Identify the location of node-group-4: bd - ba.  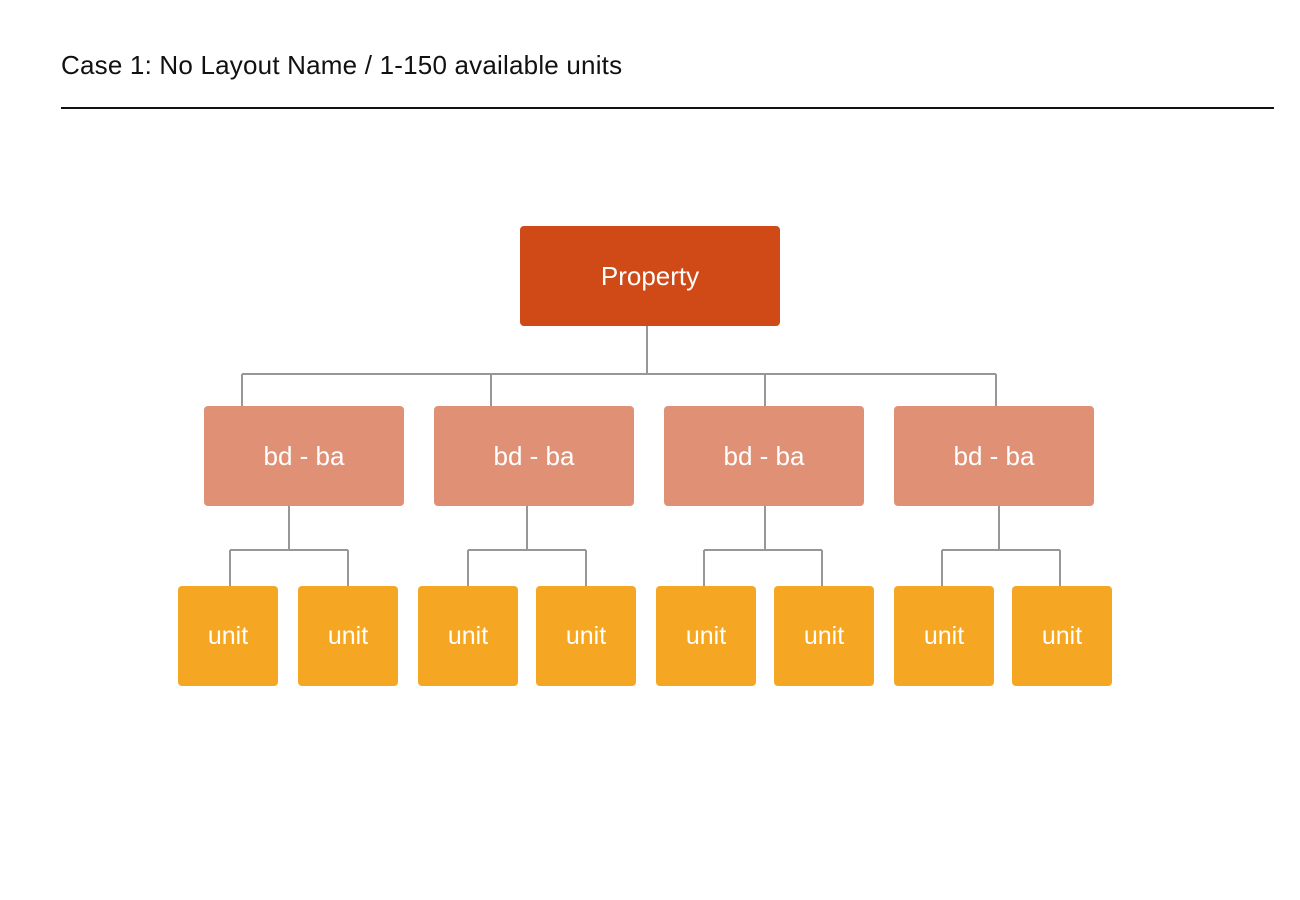
(994, 456).